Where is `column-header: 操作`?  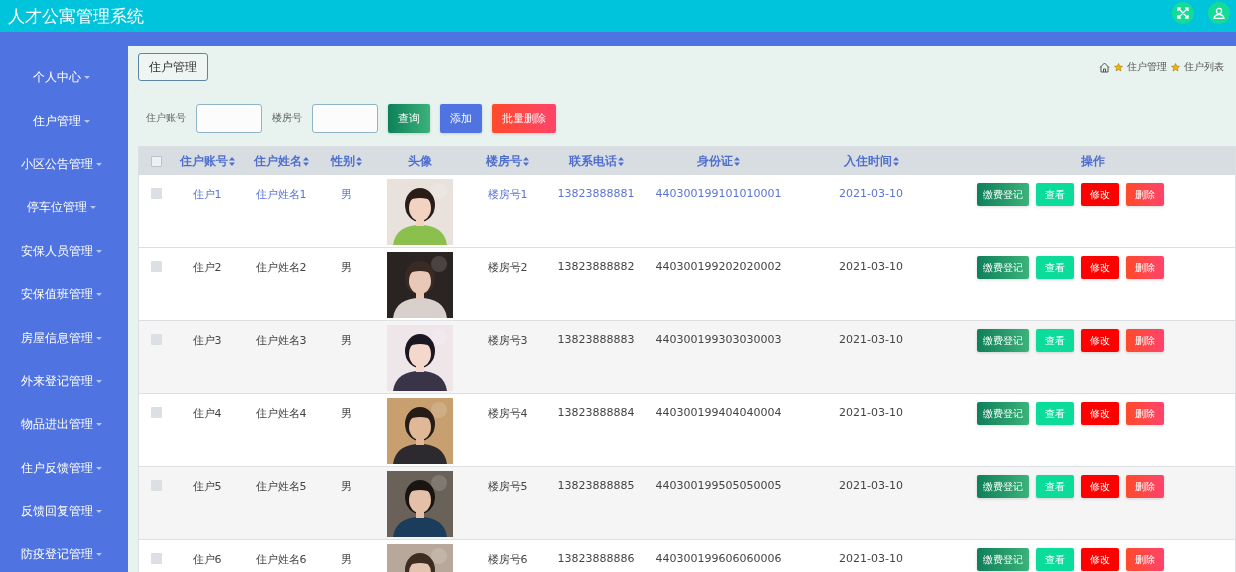 column-header: 操作 is located at coordinates (1093, 161).